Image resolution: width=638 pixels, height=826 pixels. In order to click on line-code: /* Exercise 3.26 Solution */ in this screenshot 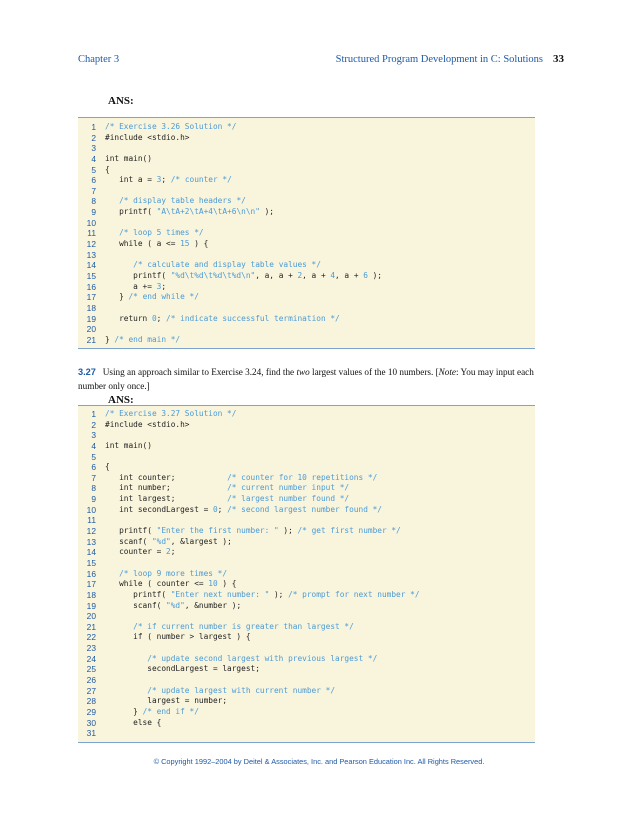, I will do `click(170, 127)`.